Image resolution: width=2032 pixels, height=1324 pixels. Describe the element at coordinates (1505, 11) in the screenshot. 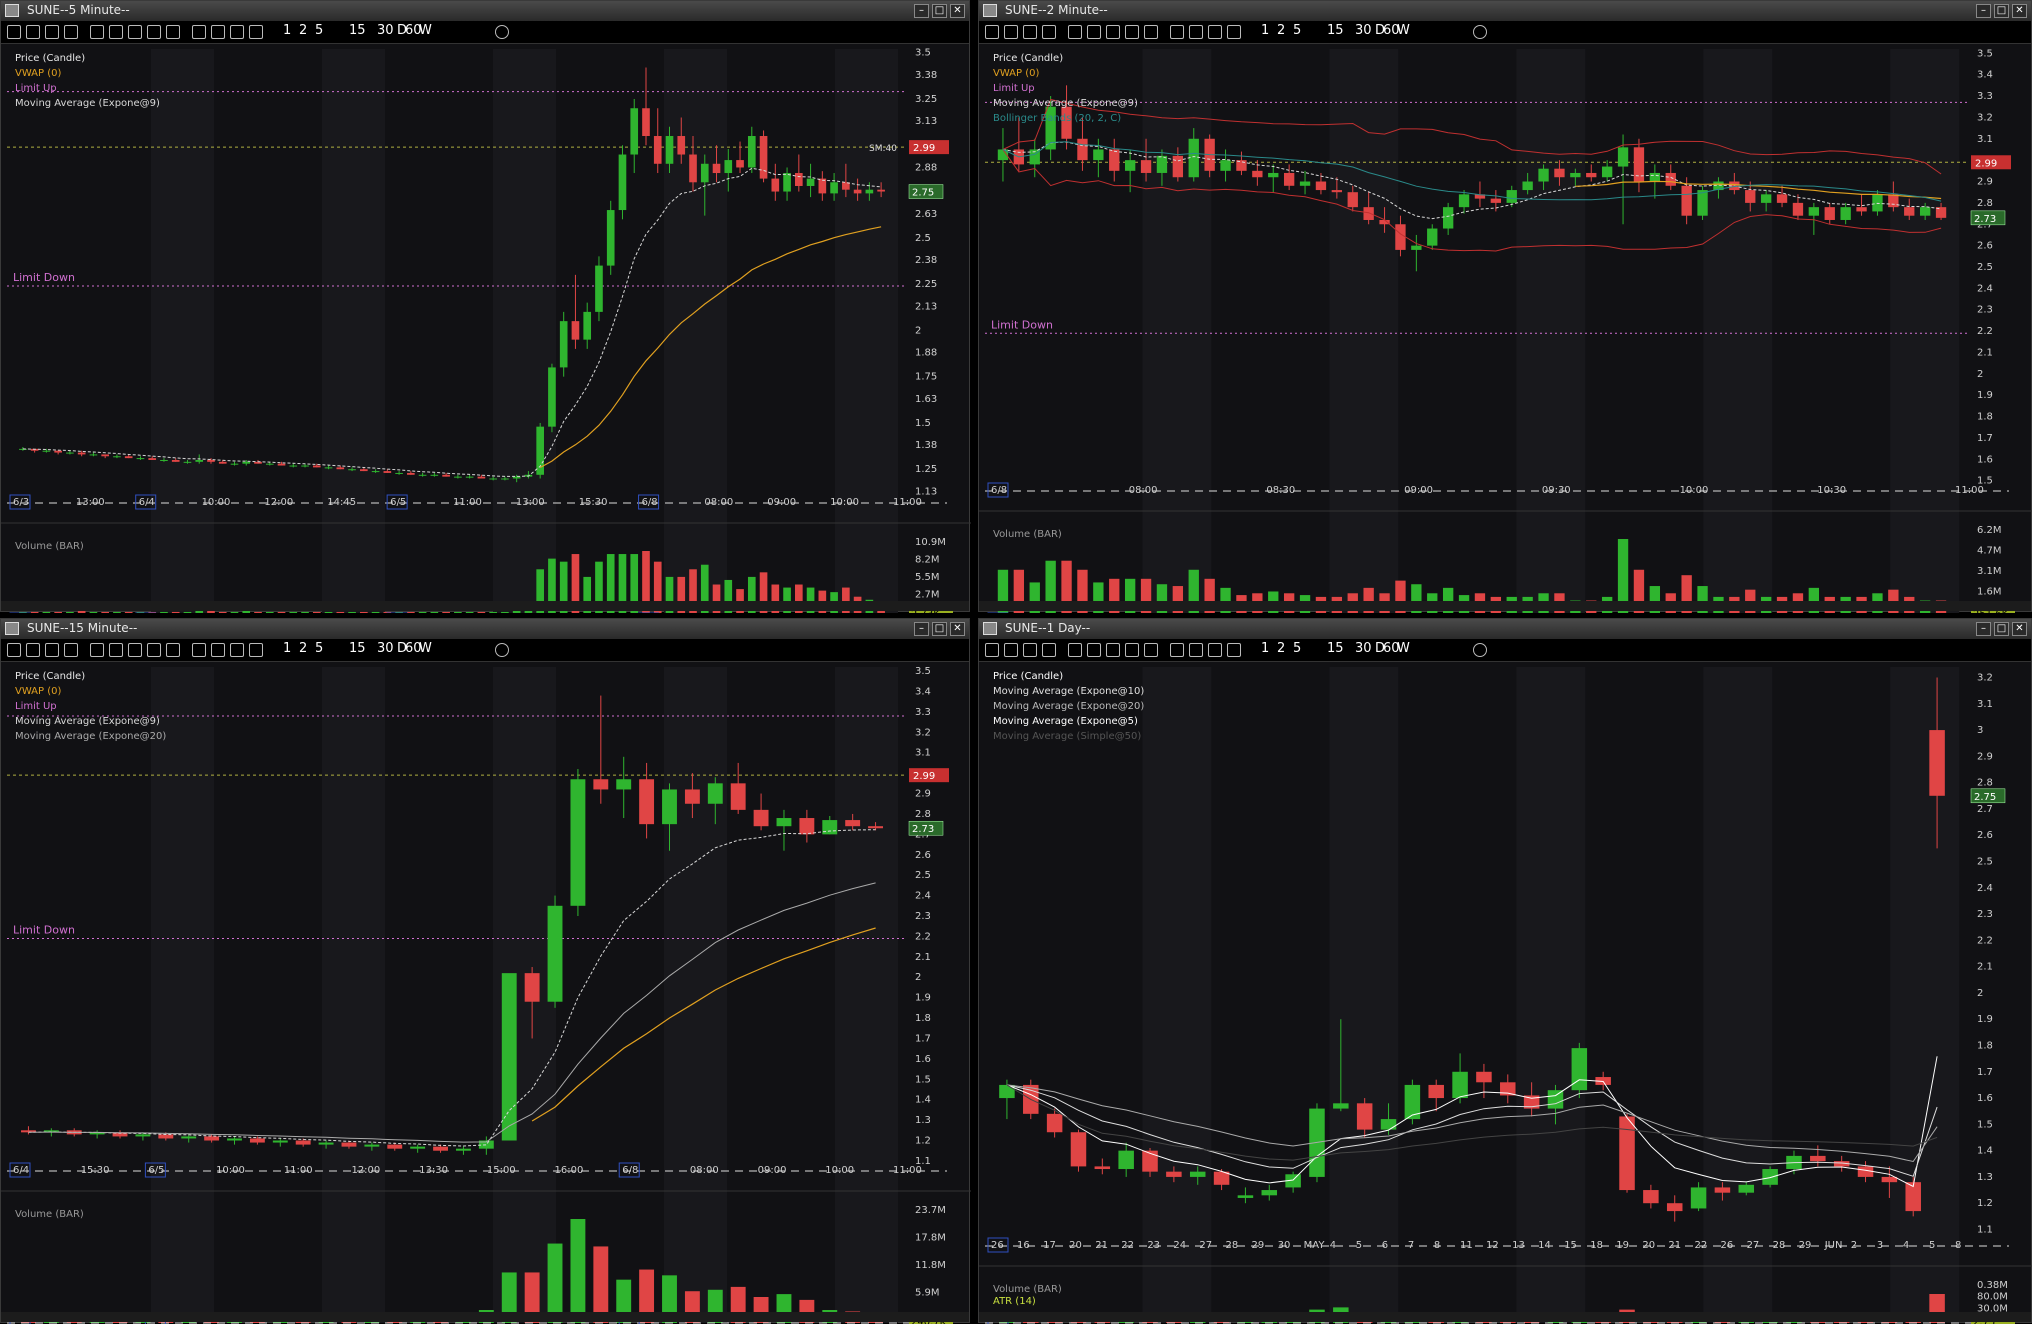

I see `window-titlebar: SUNE--2 Minute-- – □ ✕` at that location.